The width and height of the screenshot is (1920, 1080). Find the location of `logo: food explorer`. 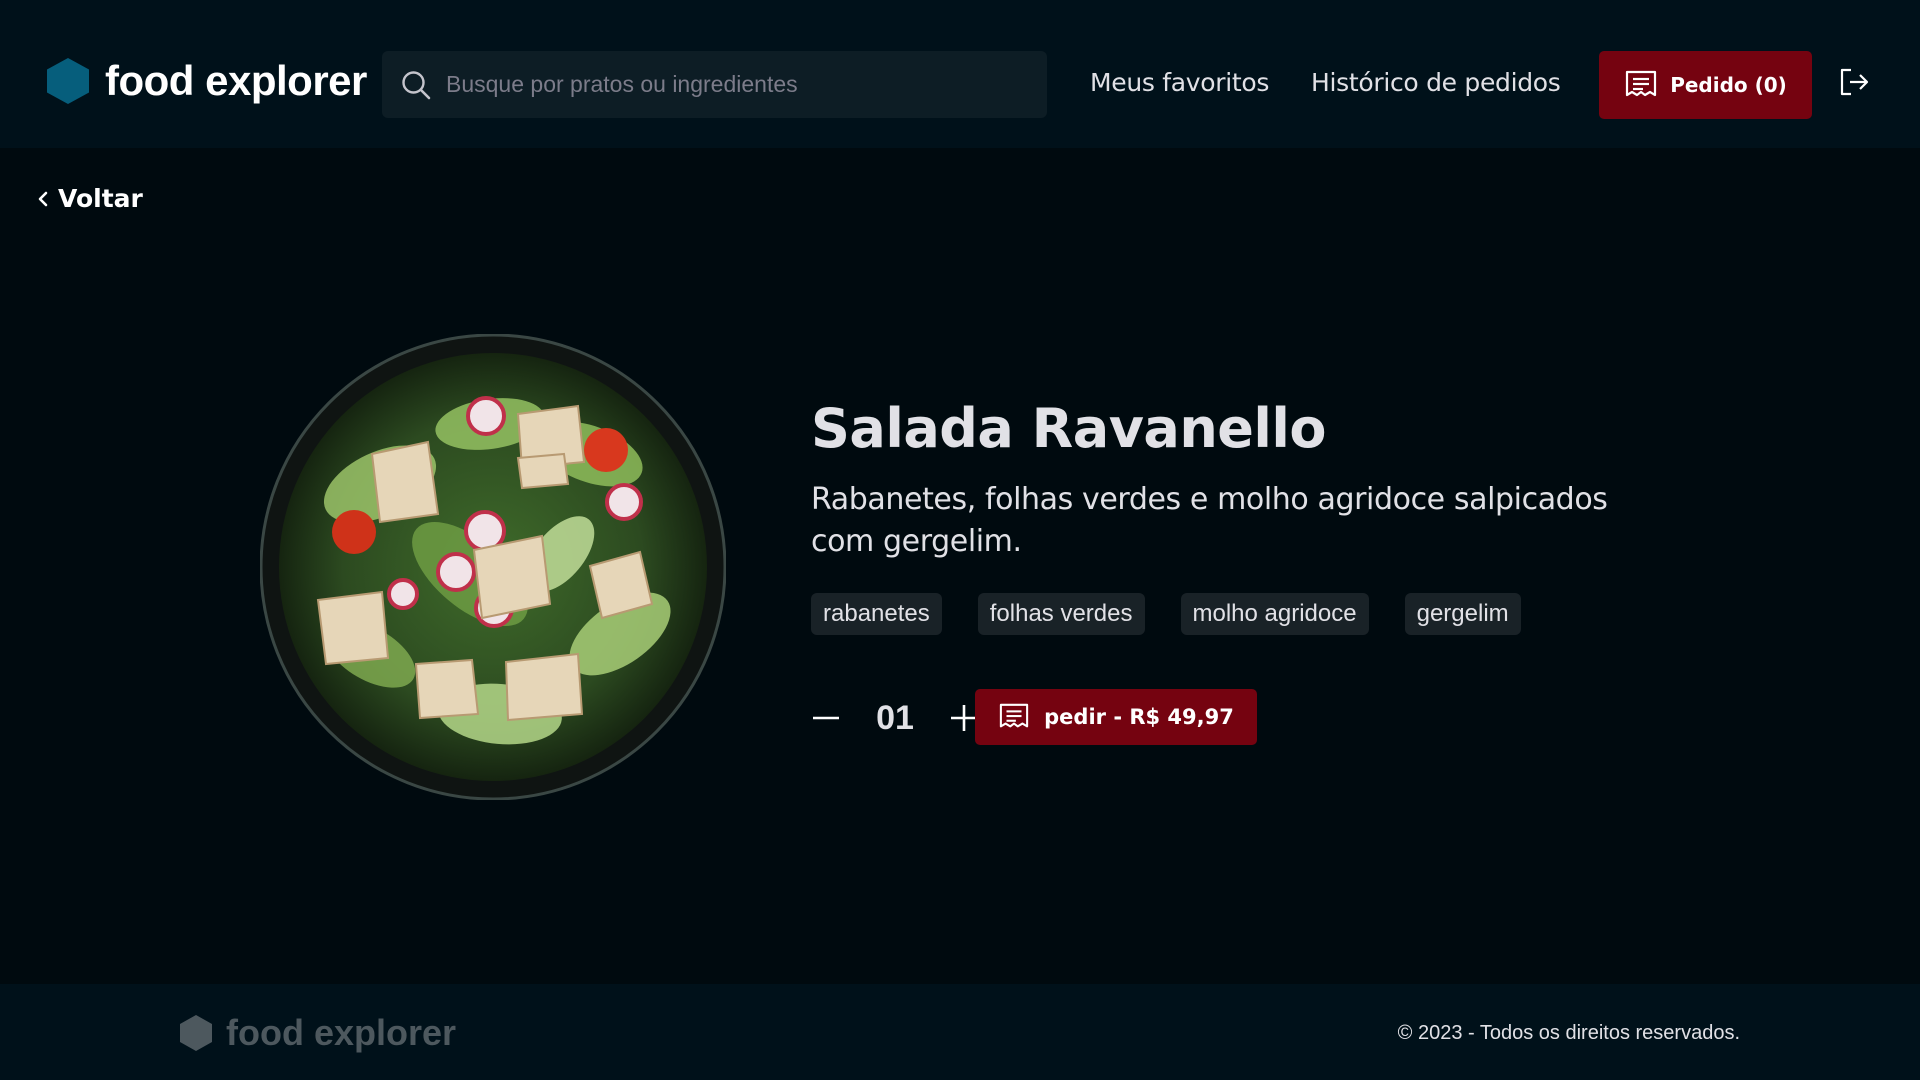

logo: food explorer is located at coordinates (207, 81).